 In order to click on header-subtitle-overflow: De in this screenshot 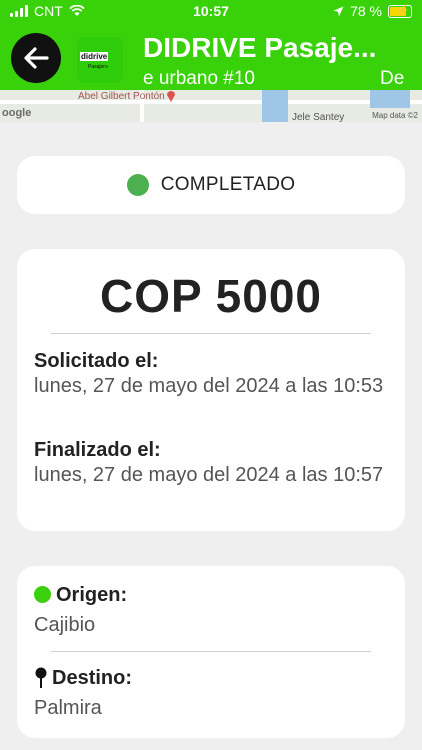, I will do `click(392, 78)`.